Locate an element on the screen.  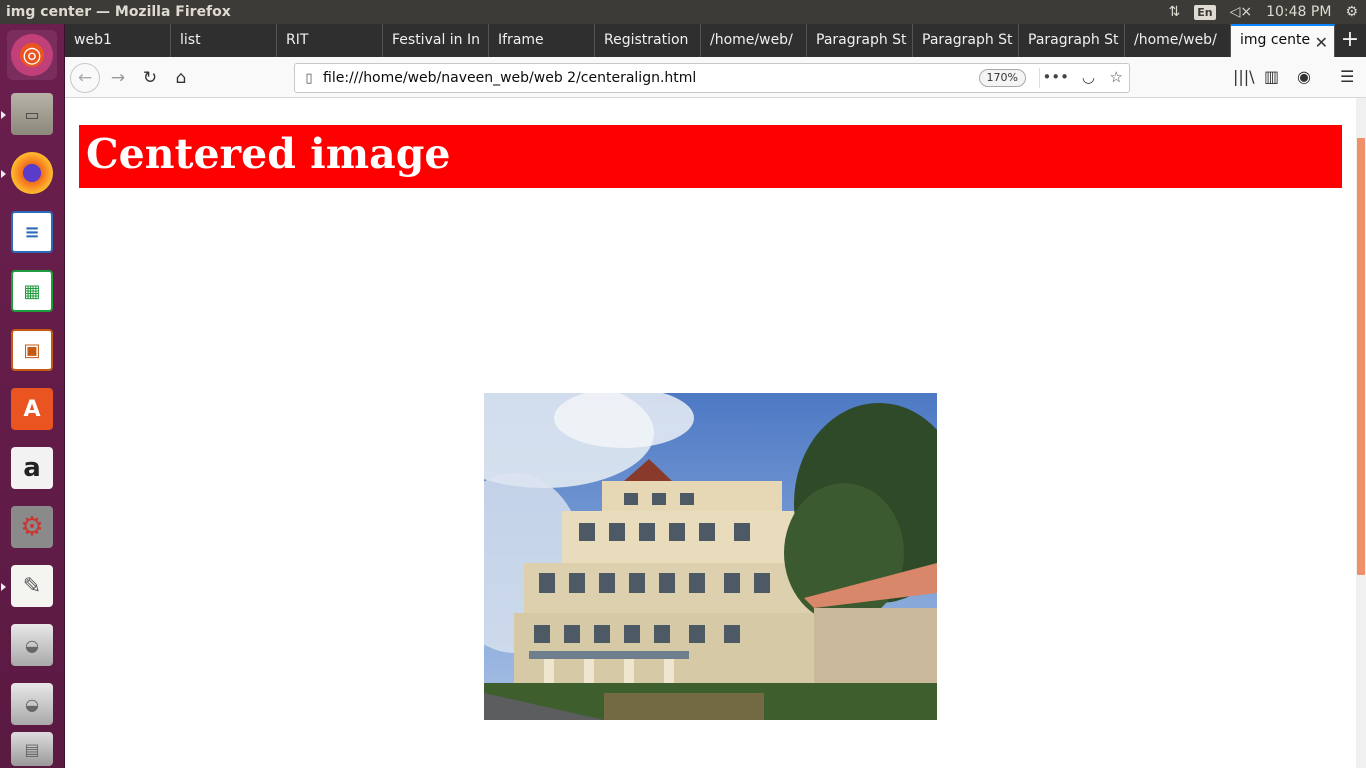
volume-muted-icon: ◁× is located at coordinates (1241, 12).